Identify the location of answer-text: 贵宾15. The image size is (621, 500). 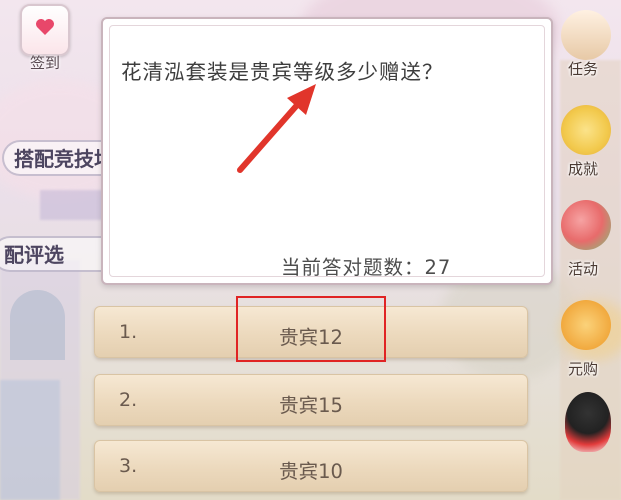
(311, 405).